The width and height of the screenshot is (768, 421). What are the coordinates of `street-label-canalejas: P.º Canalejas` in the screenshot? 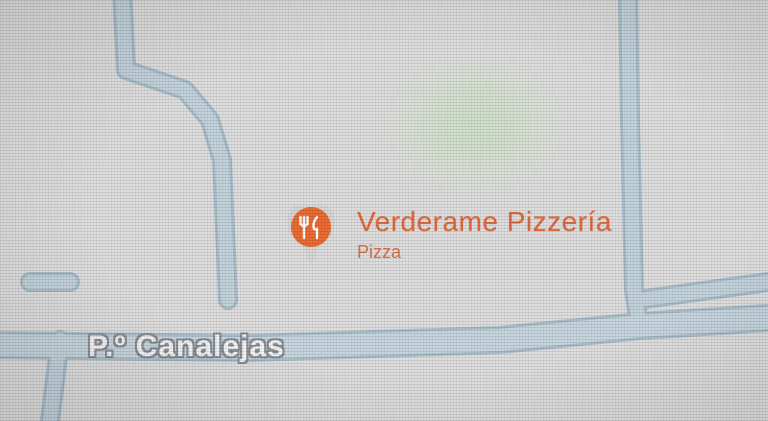 It's located at (186, 346).